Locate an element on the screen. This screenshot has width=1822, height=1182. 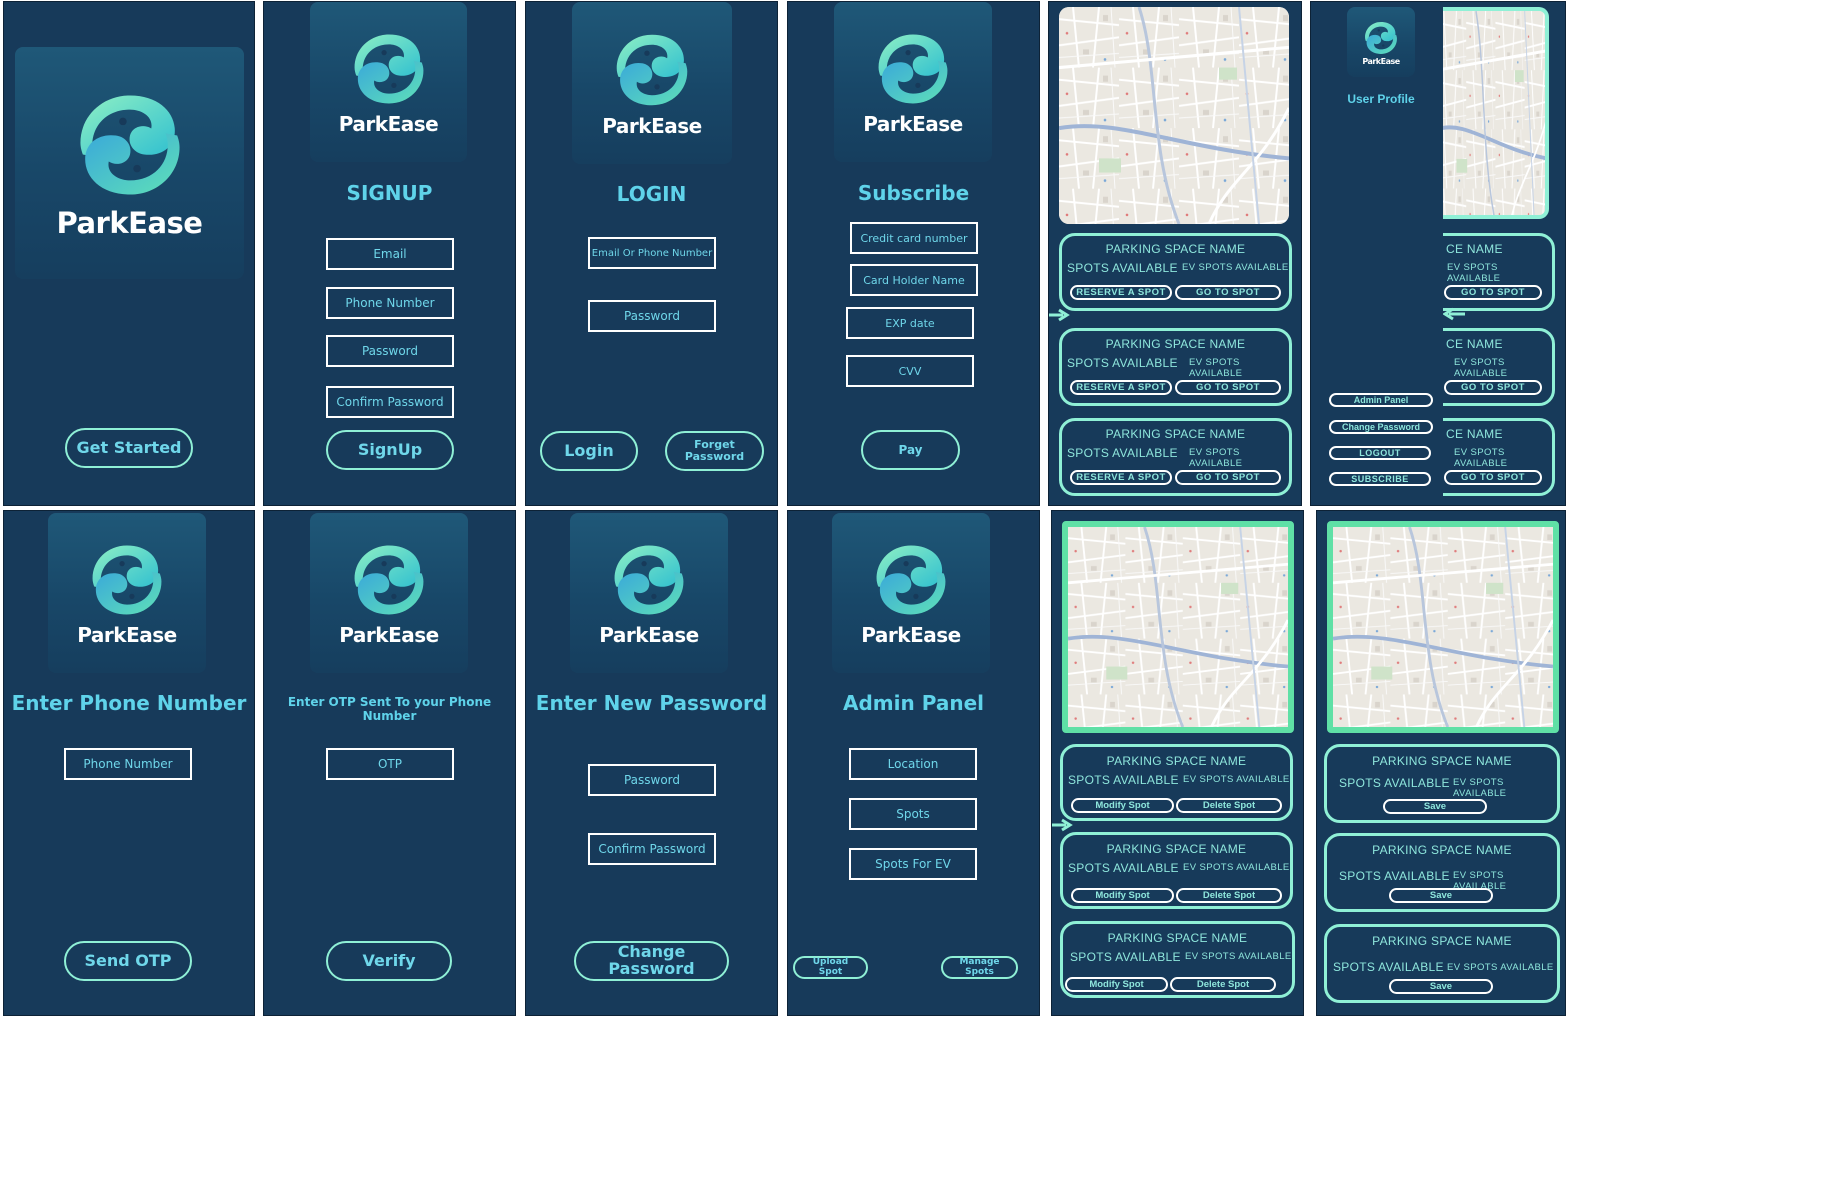
card-holder-field: Card Holder Name is located at coordinates (914, 280).